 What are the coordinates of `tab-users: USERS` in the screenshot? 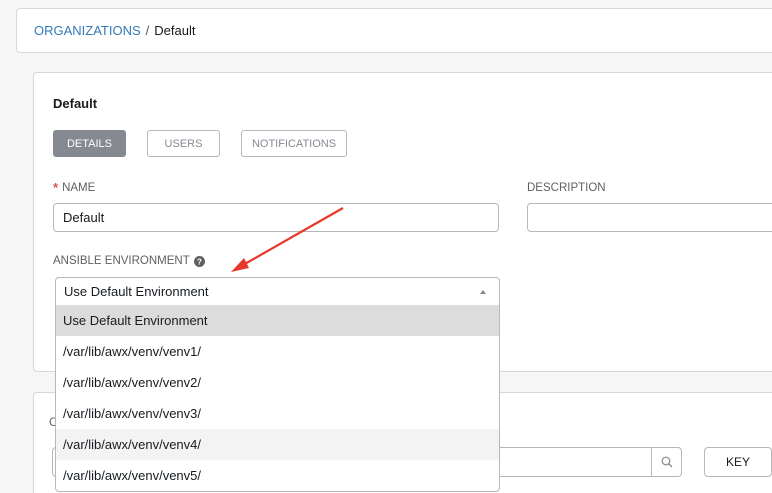 It's located at (183, 143).